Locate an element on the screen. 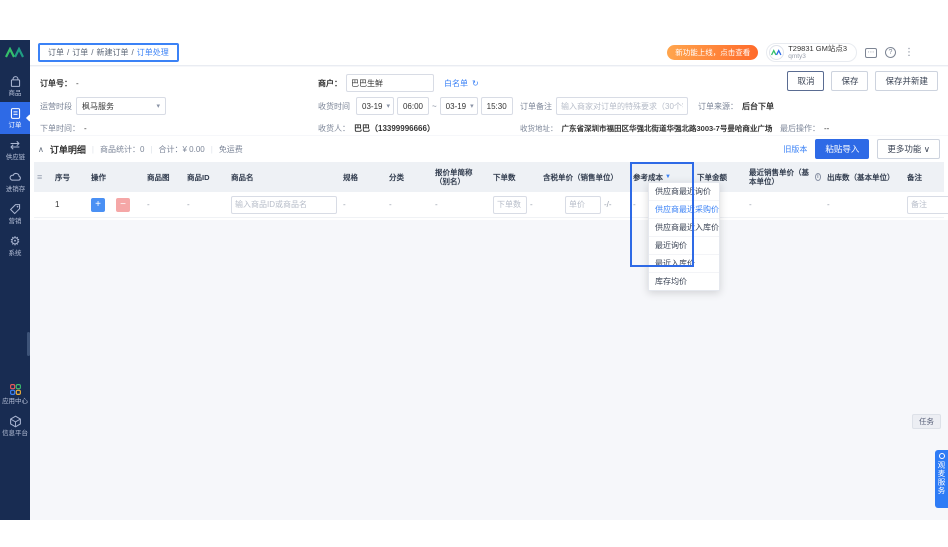 This screenshot has height=547, width=948. cancel-button: 取消 is located at coordinates (806, 81).